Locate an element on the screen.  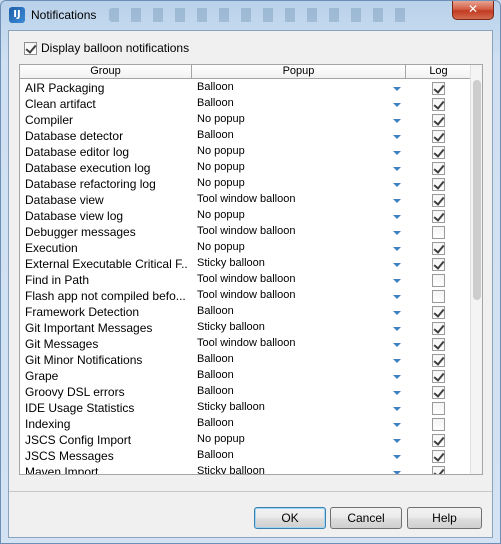
table-row: Database refactoring log No popup is located at coordinates (246, 184).